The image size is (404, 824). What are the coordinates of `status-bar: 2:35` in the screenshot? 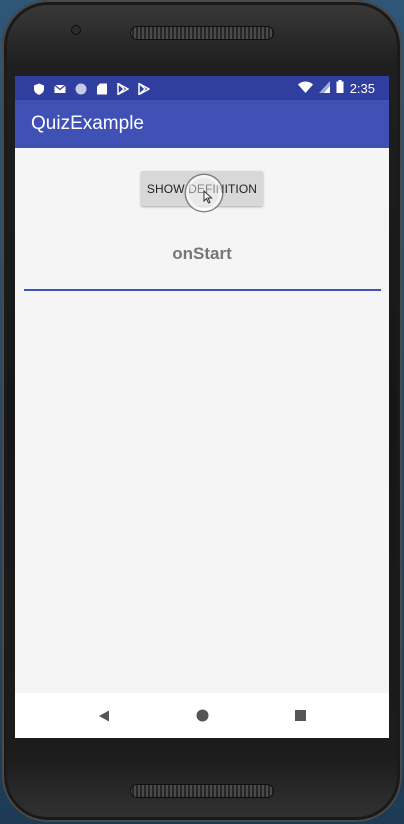 It's located at (202, 88).